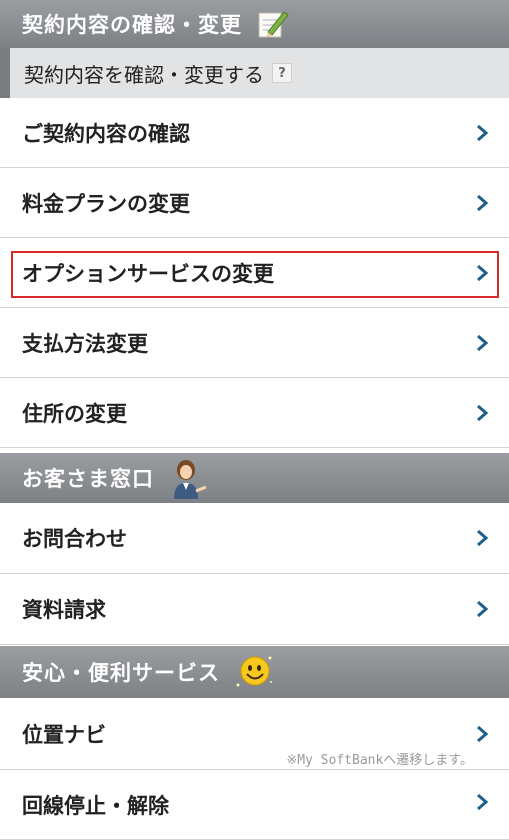 Image resolution: width=509 pixels, height=840 pixels. I want to click on subheader-title: 契約内容を確認・変更する, so click(144, 74).